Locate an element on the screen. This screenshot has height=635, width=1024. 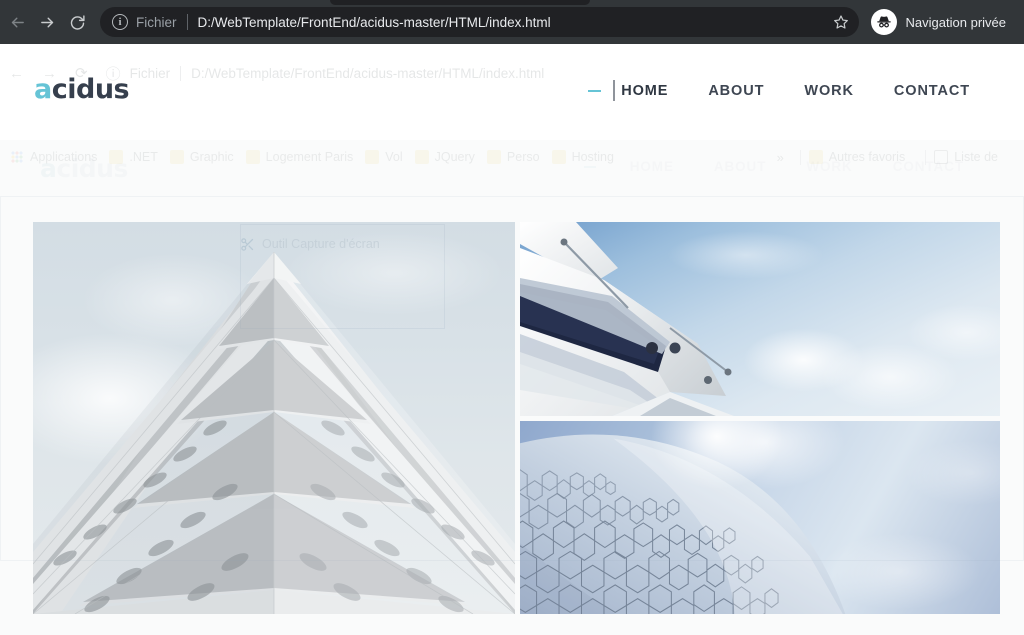
ghost-bookmark-label: Logement Paris is located at coordinates (309, 157).